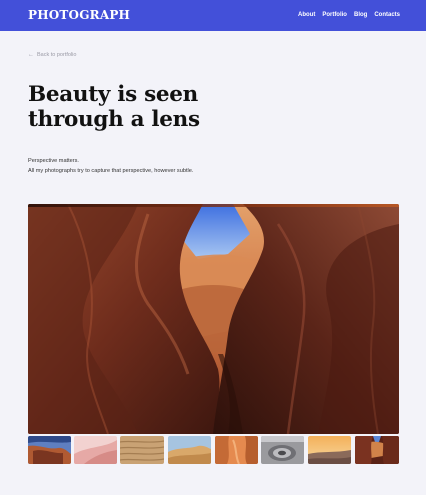 The width and height of the screenshot is (426, 495). I want to click on description-line-1: Perspective matters., so click(53, 161).